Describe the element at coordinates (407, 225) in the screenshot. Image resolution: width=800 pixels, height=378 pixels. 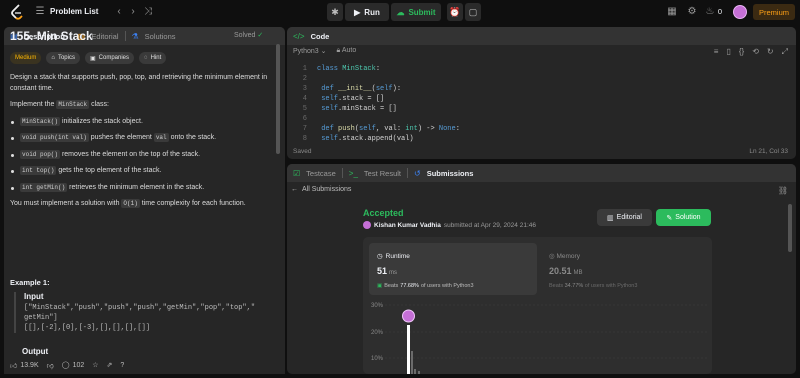
I see `submitter-name: Kishan Kumar Vadhia` at that location.